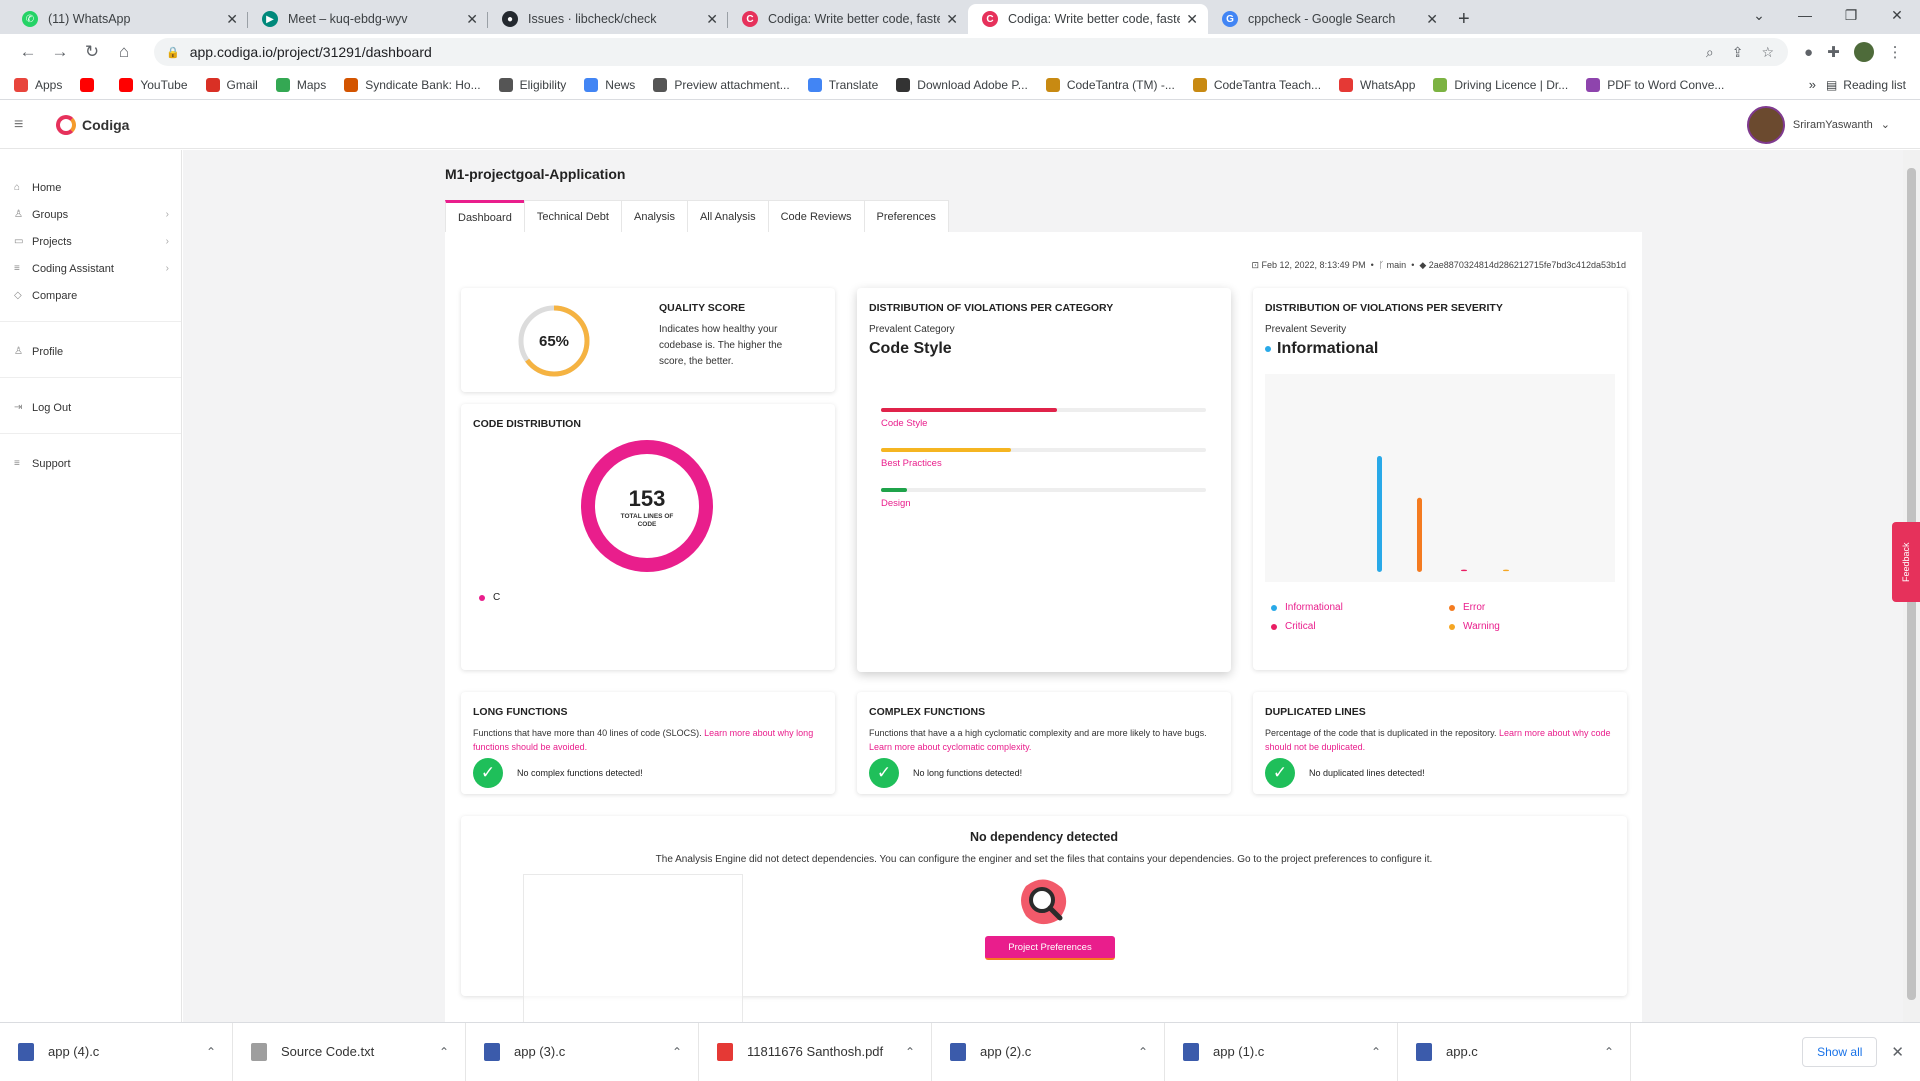 This screenshot has width=1920, height=1081. What do you see at coordinates (1043, 423) in the screenshot?
I see `category-bar-label: Code Style` at bounding box center [1043, 423].